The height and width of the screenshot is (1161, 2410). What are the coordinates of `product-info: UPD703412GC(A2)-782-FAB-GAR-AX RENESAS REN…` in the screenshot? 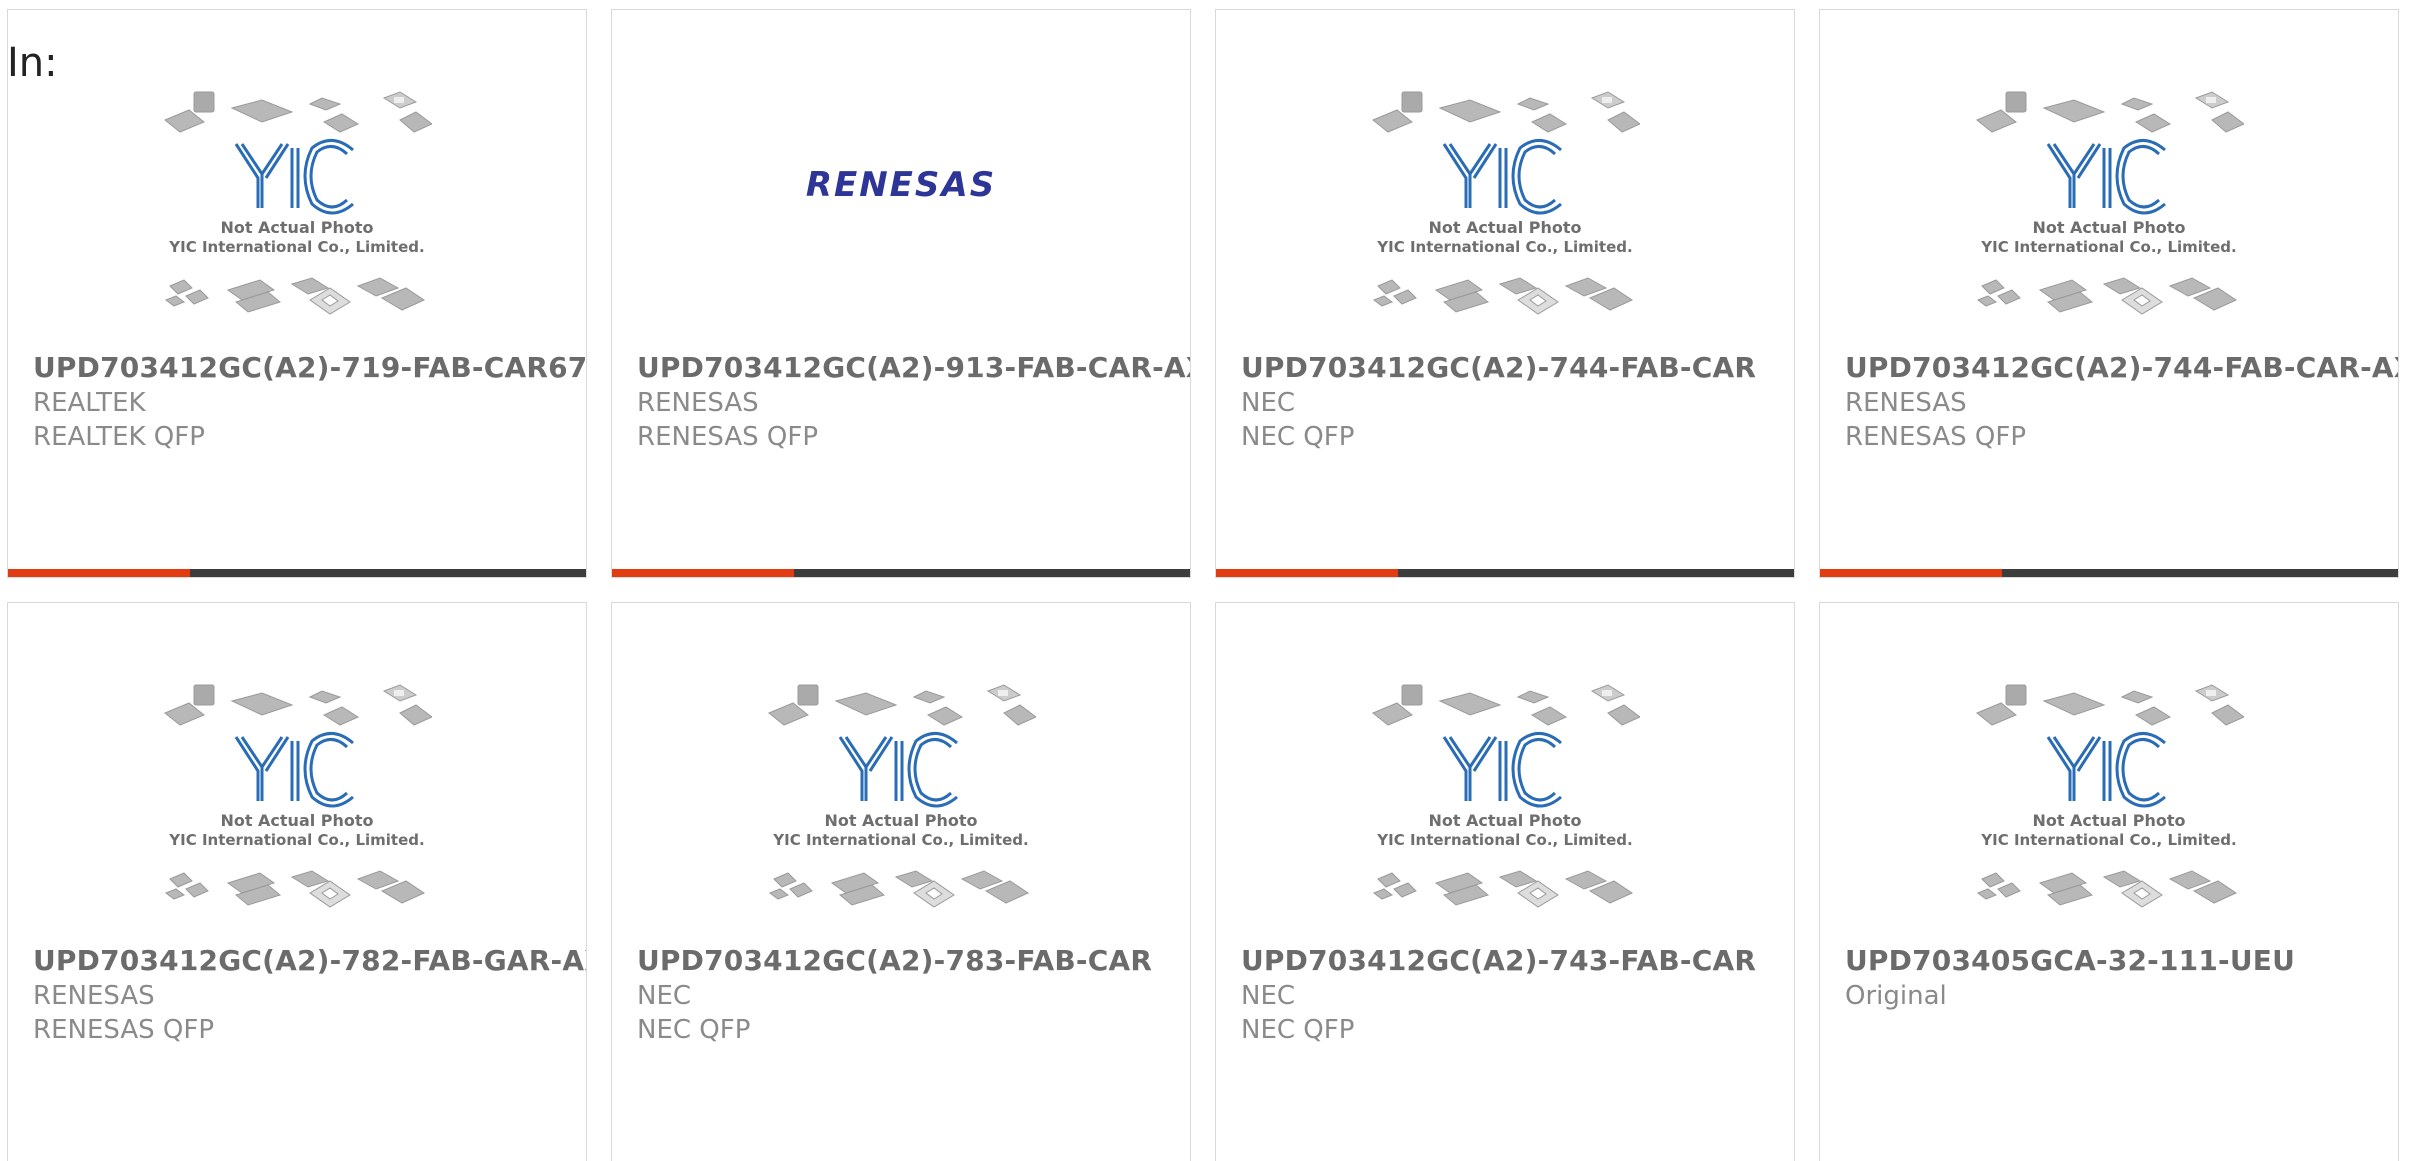 It's located at (309, 995).